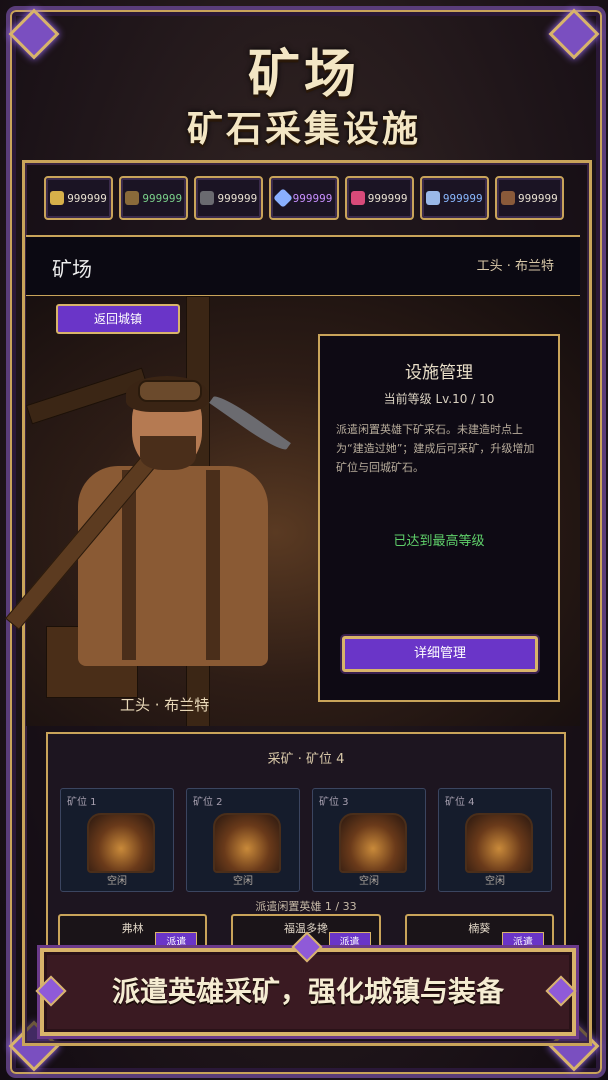 Image resolution: width=608 pixels, height=1080 pixels. I want to click on rune-icon, so click(432, 198).